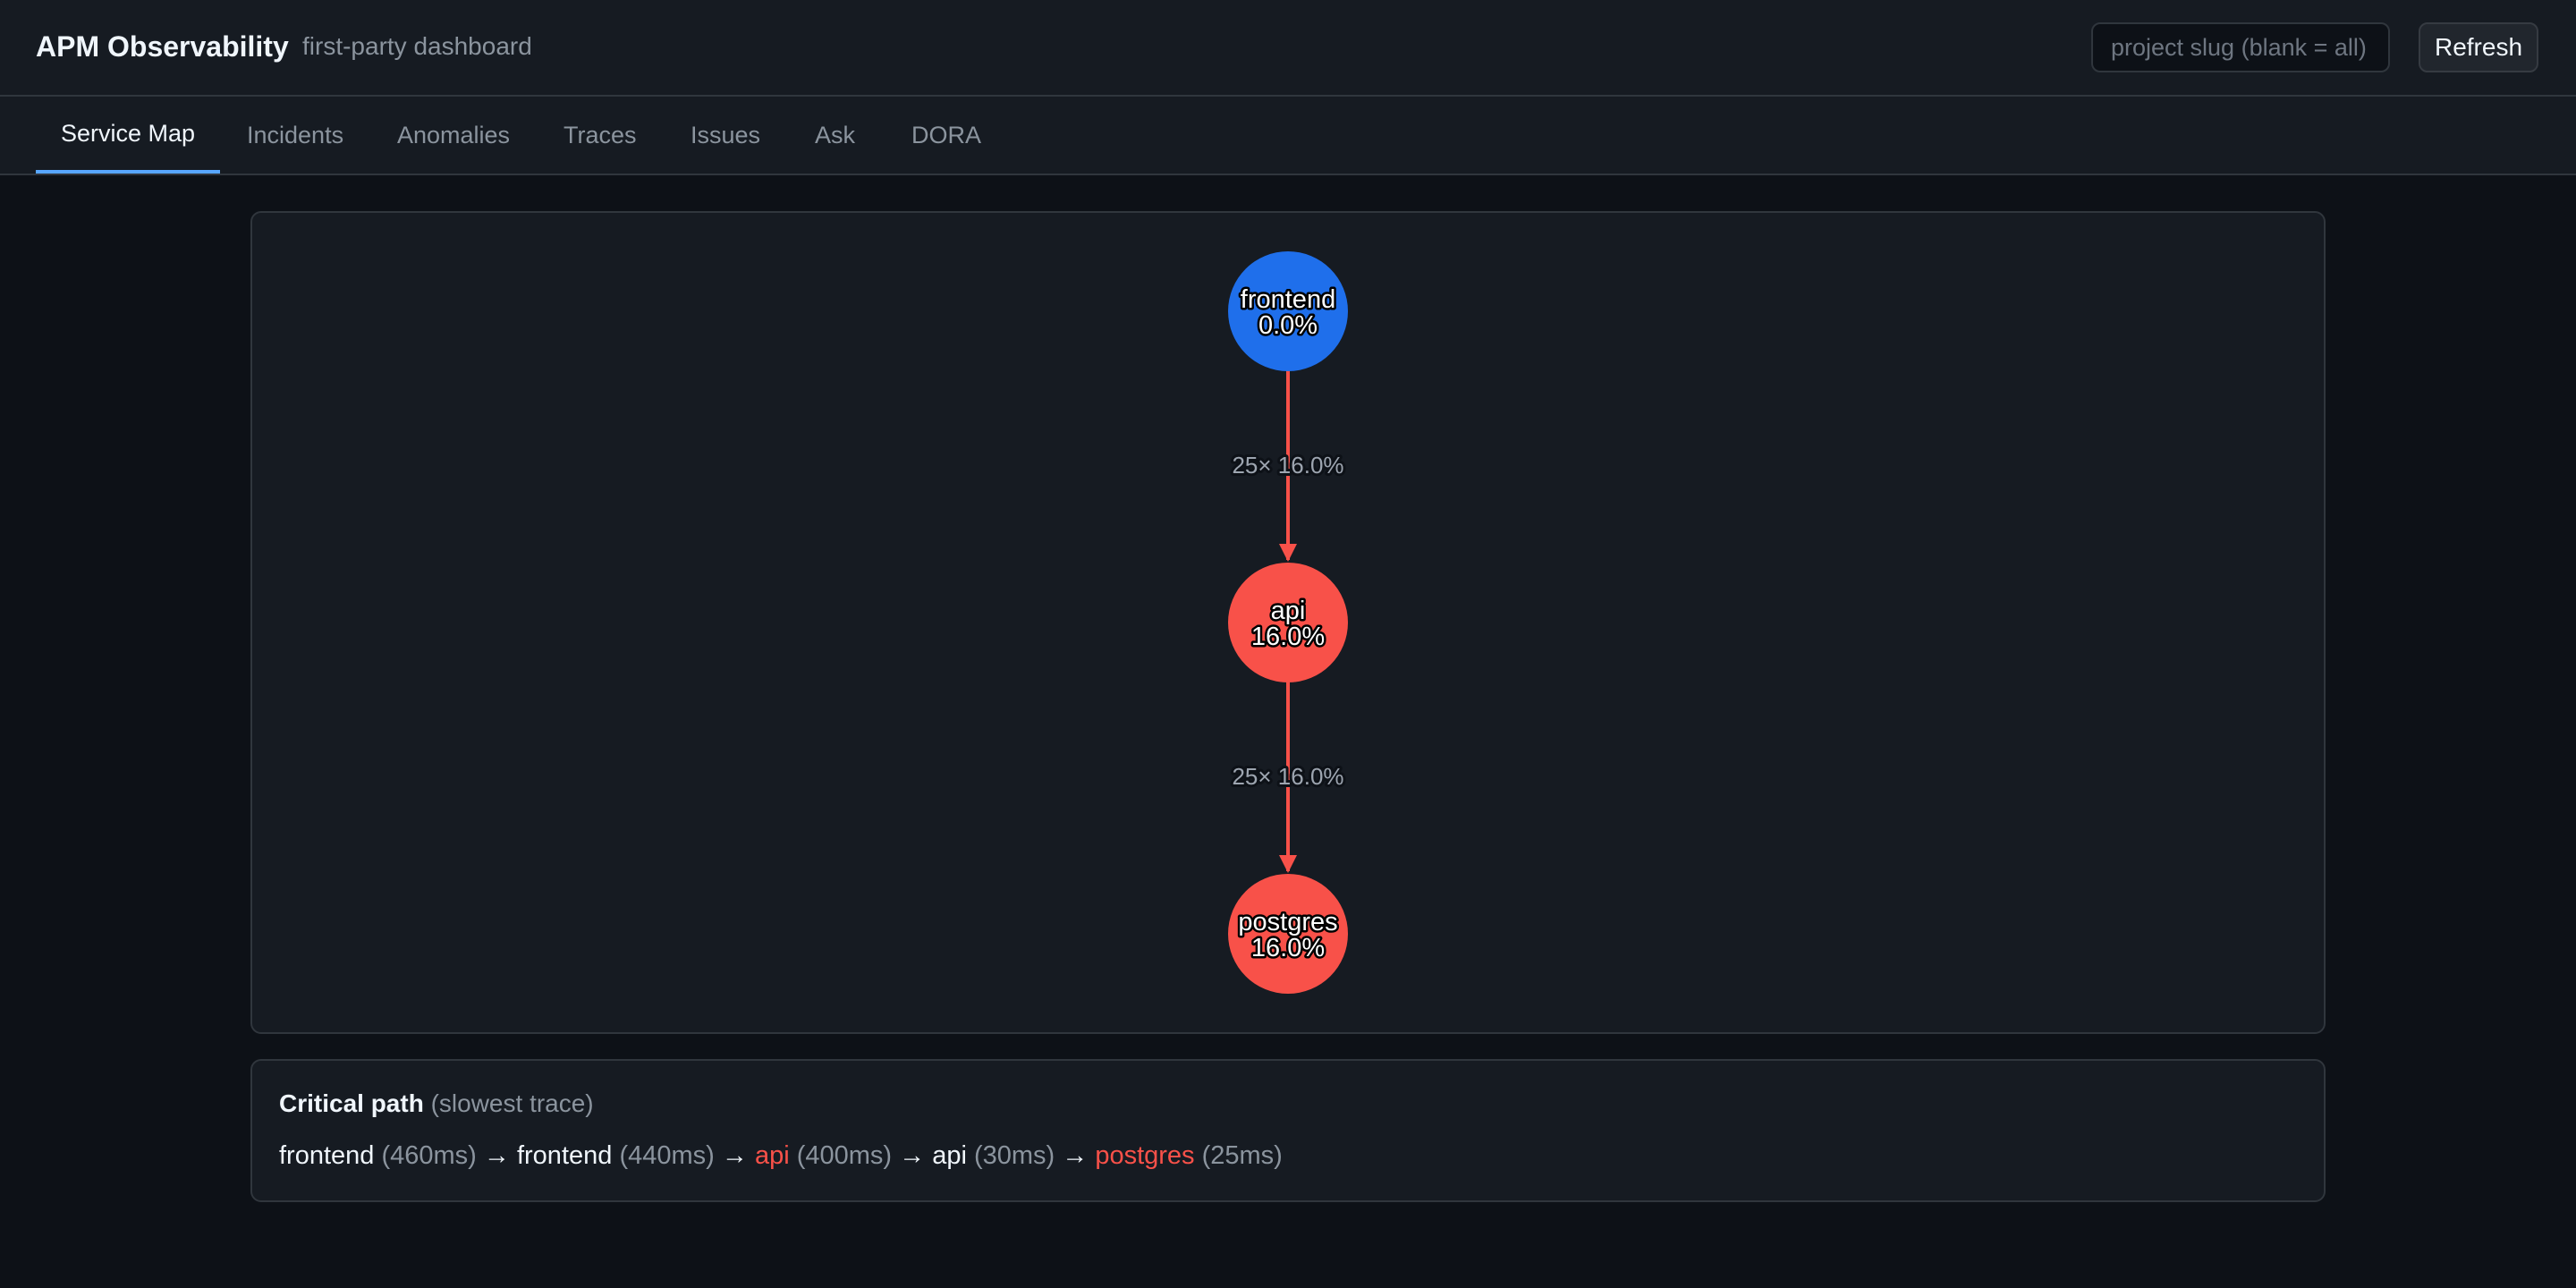 The width and height of the screenshot is (2576, 1288). I want to click on tab-anomalies: Anomalies, so click(453, 135).